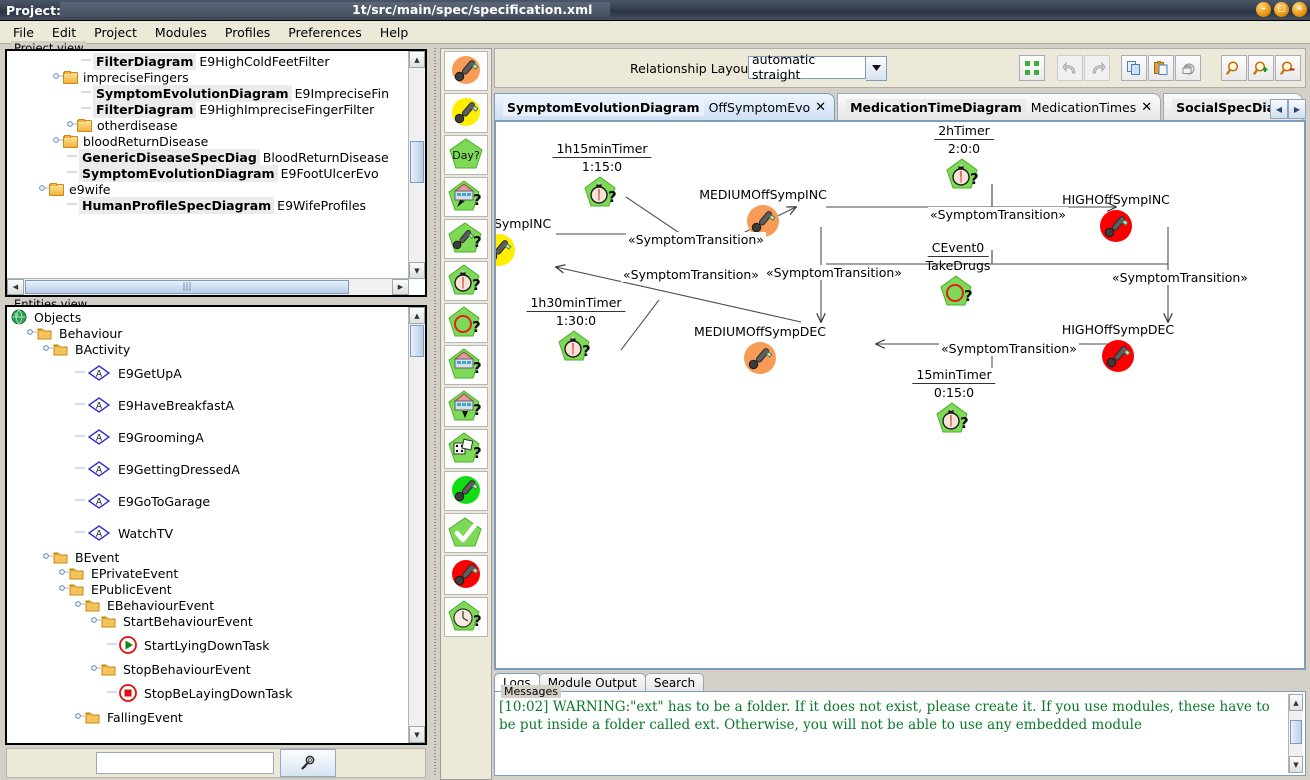 The height and width of the screenshot is (780, 1310). What do you see at coordinates (325, 32) in the screenshot?
I see `menu-preferences: Preferences` at bounding box center [325, 32].